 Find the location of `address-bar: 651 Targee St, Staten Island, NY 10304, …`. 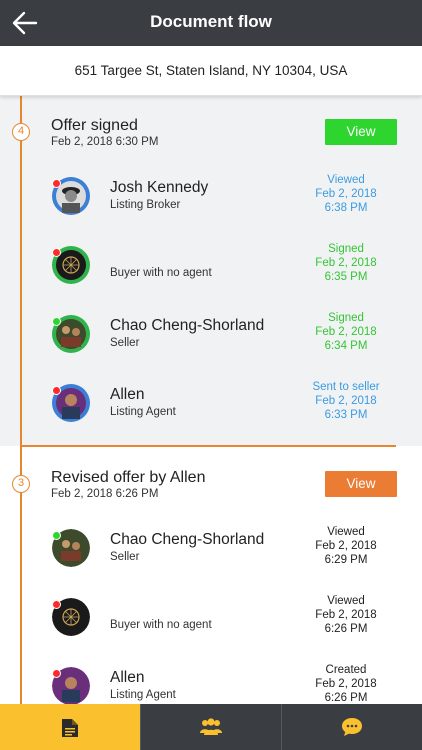

address-bar: 651 Targee St, Staten Island, NY 10304, … is located at coordinates (211, 71).